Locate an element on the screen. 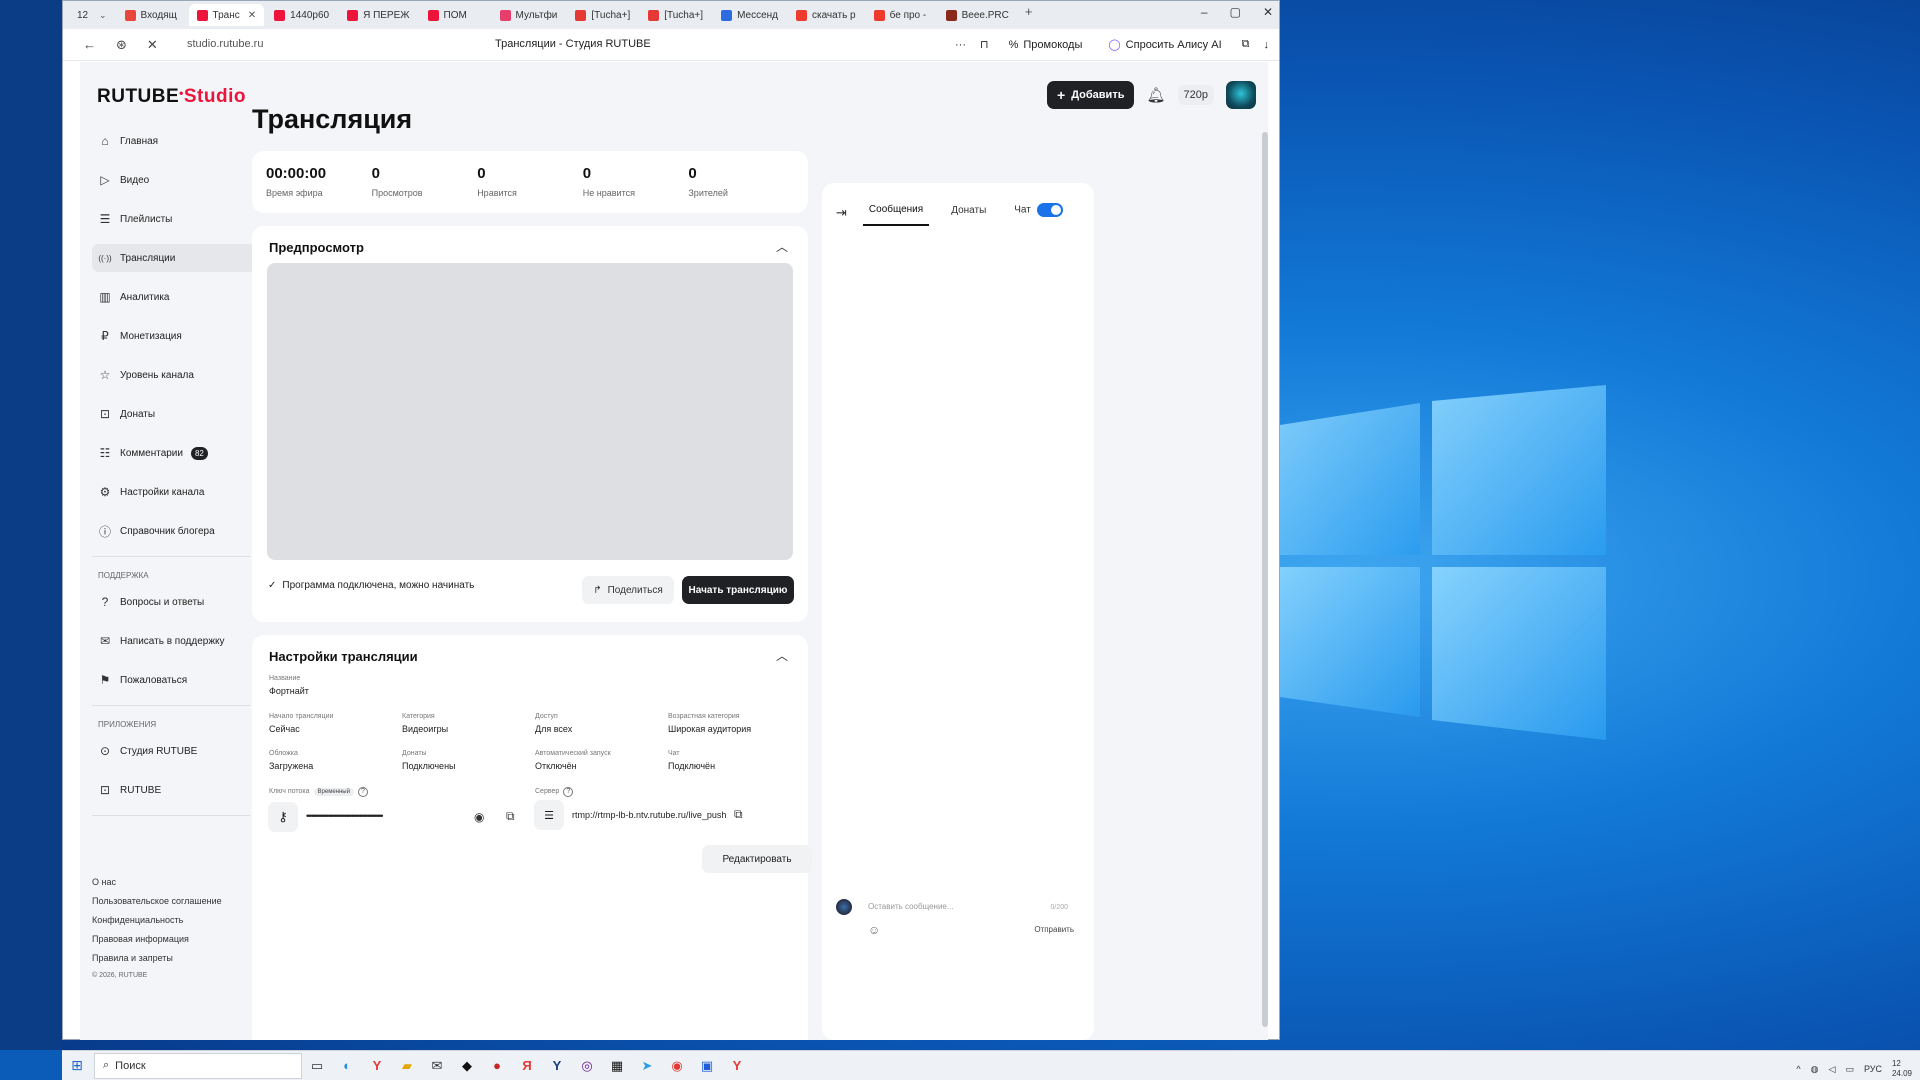 The width and height of the screenshot is (1920, 1080). start-broadcast-button: Начать трансляцию is located at coordinates (738, 590).